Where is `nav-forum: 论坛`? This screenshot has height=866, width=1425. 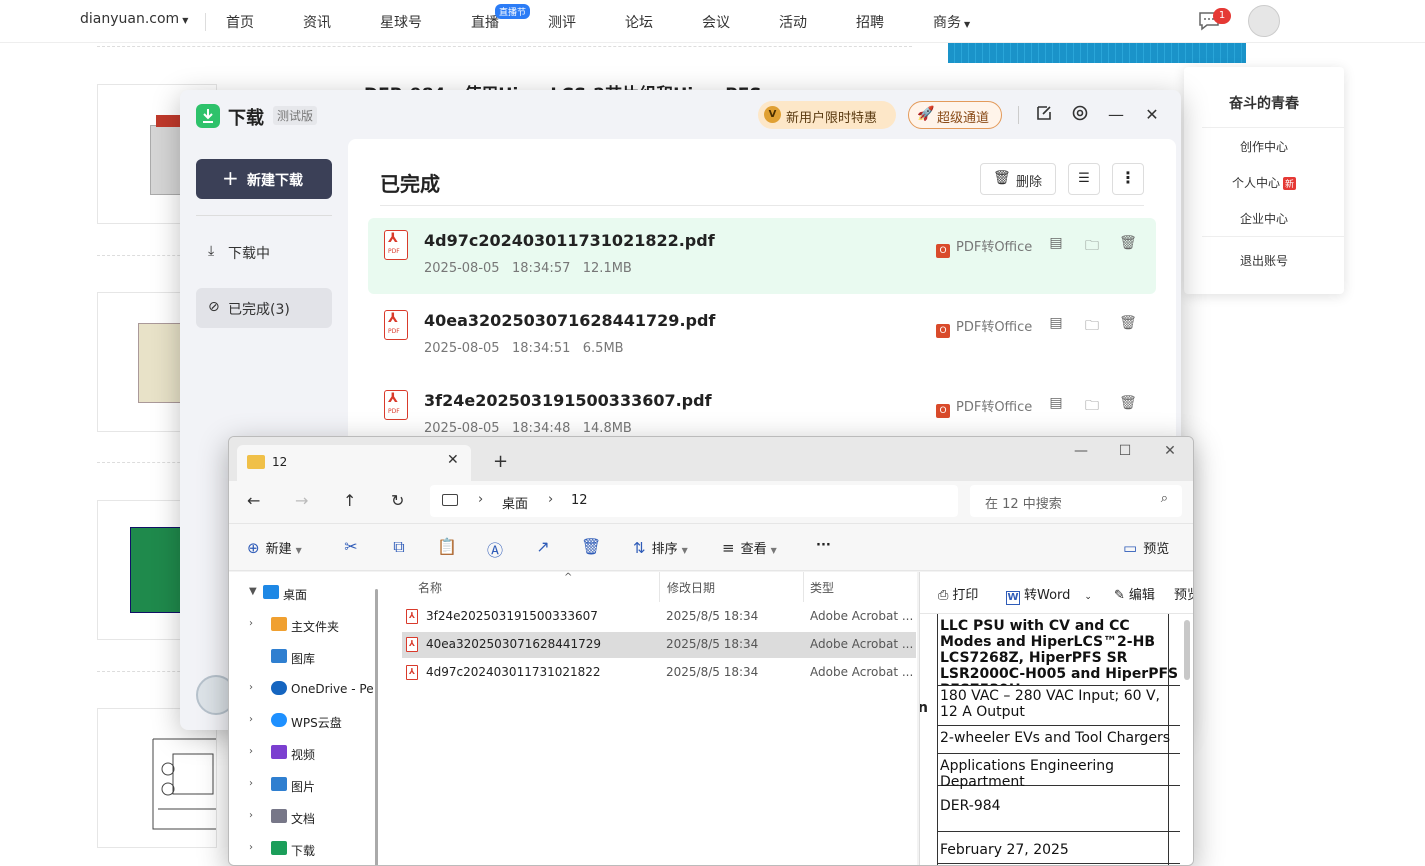 nav-forum: 论坛 is located at coordinates (639, 22).